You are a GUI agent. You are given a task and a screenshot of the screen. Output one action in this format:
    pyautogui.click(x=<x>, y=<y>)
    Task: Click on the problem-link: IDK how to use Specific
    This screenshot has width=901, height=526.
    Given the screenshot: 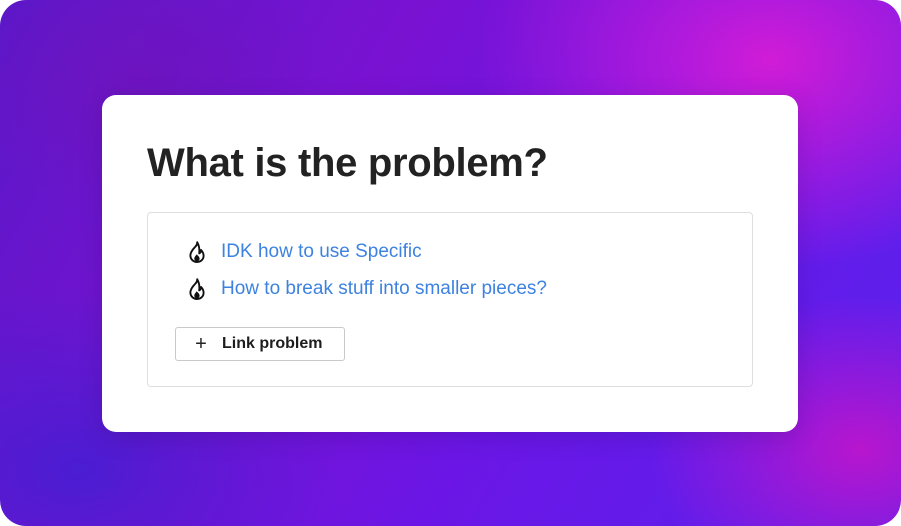 What is the action you would take?
    pyautogui.click(x=321, y=252)
    